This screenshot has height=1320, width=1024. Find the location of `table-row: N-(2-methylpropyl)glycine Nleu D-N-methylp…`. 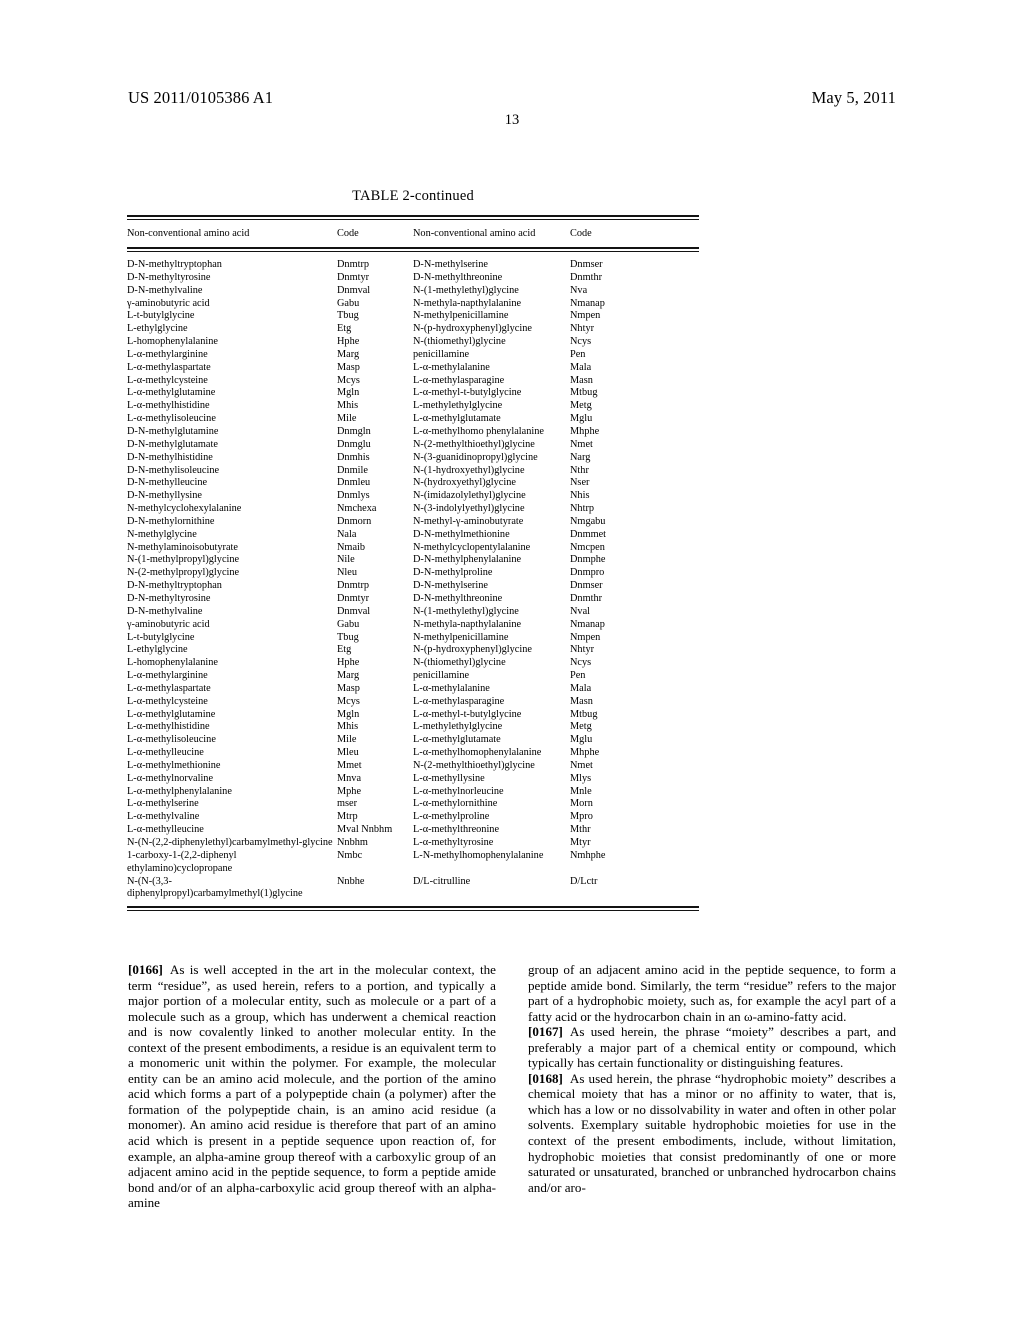

table-row: N-(2-methylpropyl)glycine Nleu D-N-methylp… is located at coordinates (413, 573).